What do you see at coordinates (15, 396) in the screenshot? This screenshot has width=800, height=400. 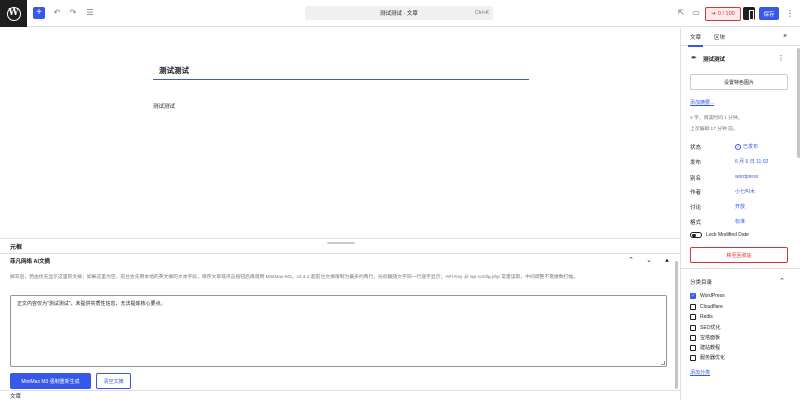 I see `footer-breadcrumb: 文章` at bounding box center [15, 396].